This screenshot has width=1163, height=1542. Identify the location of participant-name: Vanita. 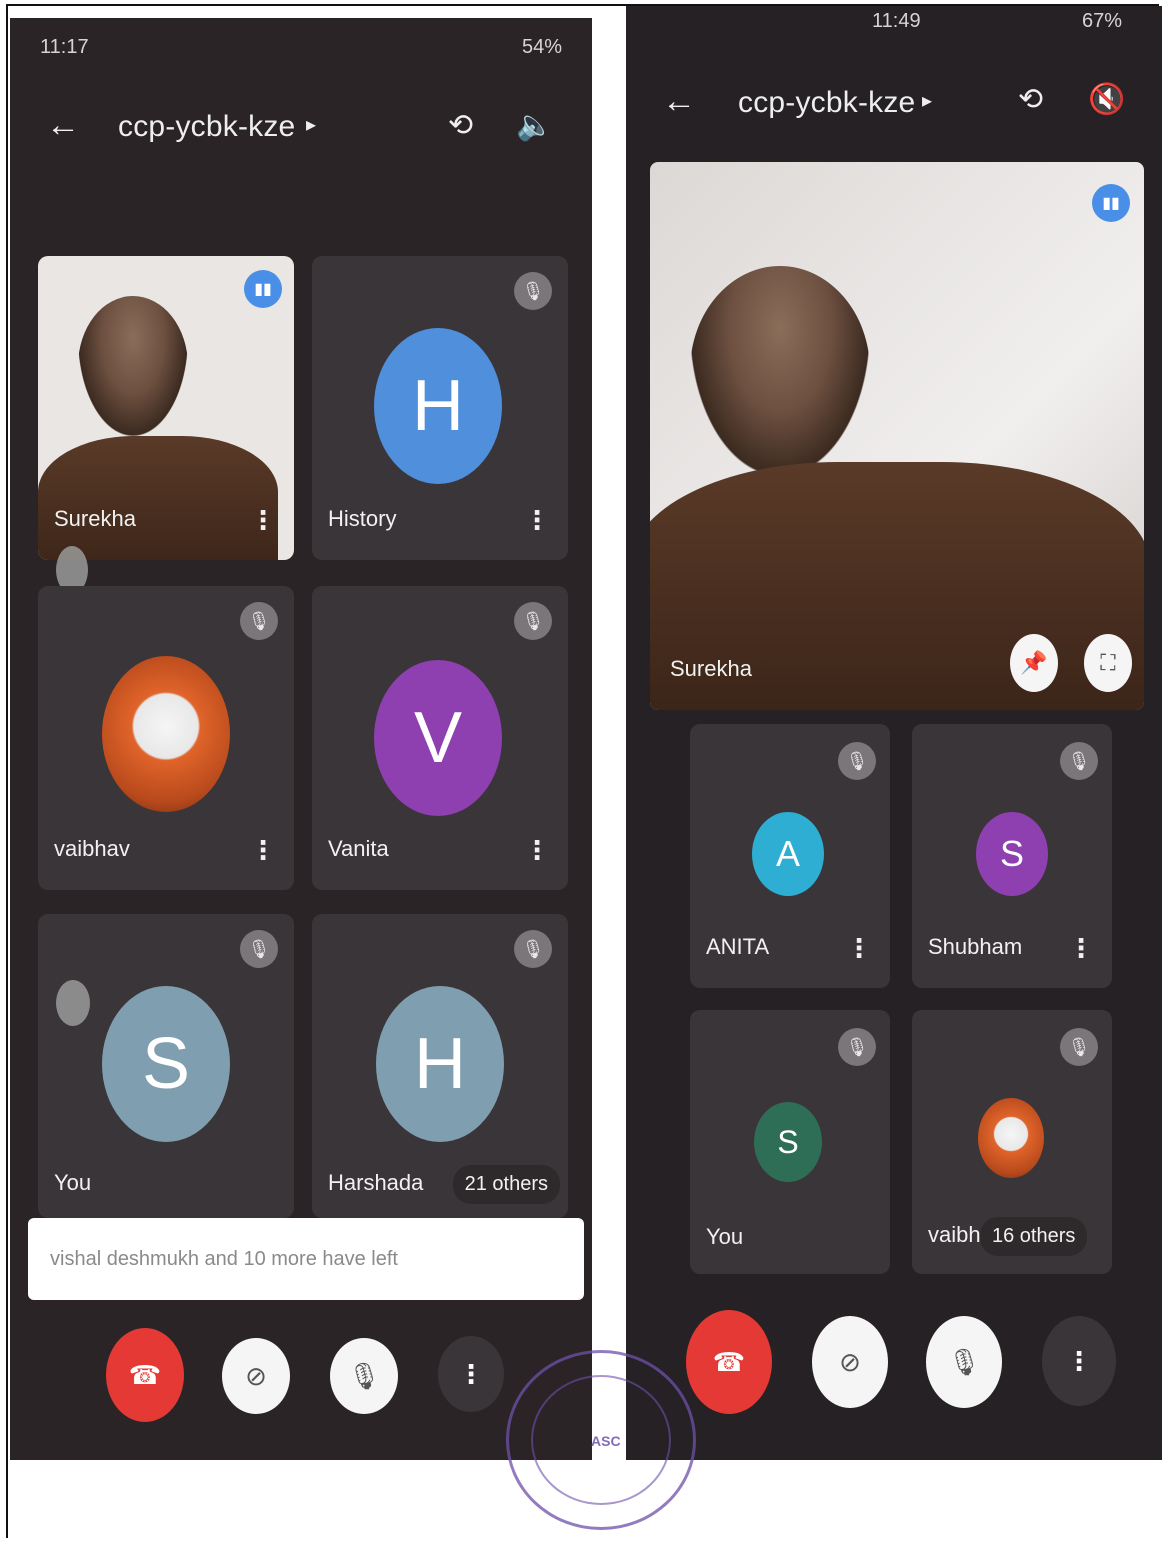
(358, 848).